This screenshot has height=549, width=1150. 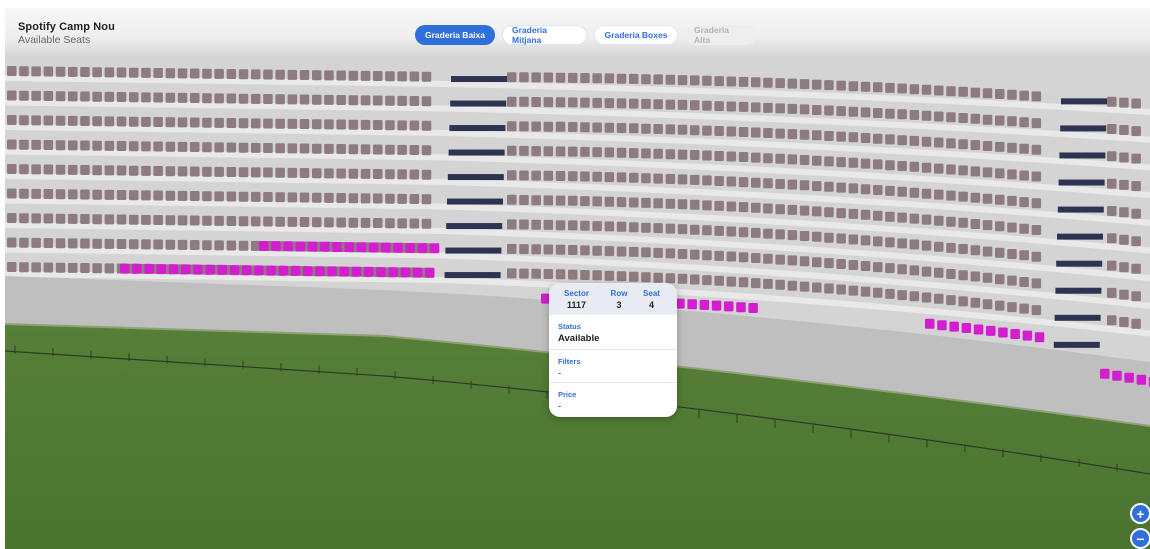 I want to click on seat-value: 4, so click(x=651, y=305).